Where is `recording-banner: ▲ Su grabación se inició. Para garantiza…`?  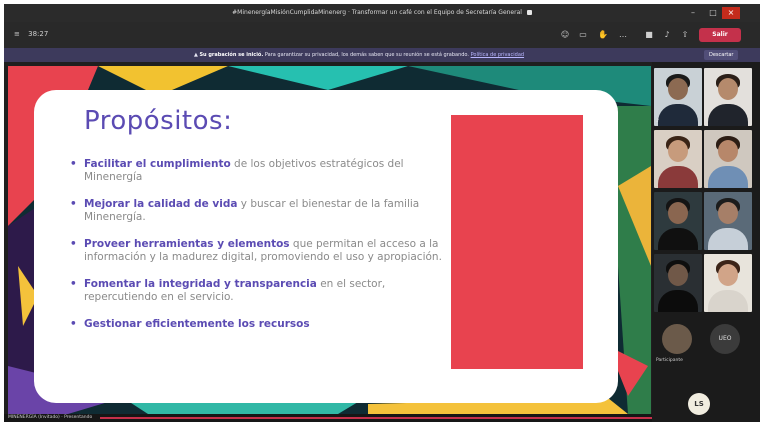 recording-banner: ▲ Su grabación se inició. Para garantiza… is located at coordinates (382, 55).